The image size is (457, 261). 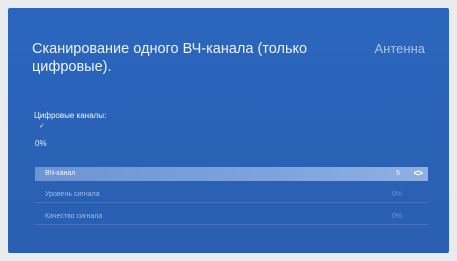 What do you see at coordinates (396, 194) in the screenshot?
I see `signal-level-value: 0%` at bounding box center [396, 194].